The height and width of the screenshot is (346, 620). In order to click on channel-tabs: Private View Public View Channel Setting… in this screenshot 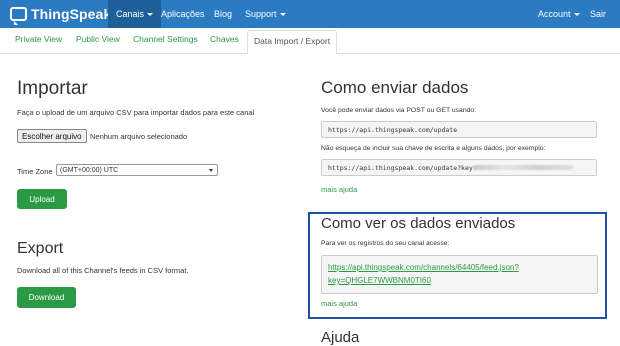, I will do `click(310, 41)`.